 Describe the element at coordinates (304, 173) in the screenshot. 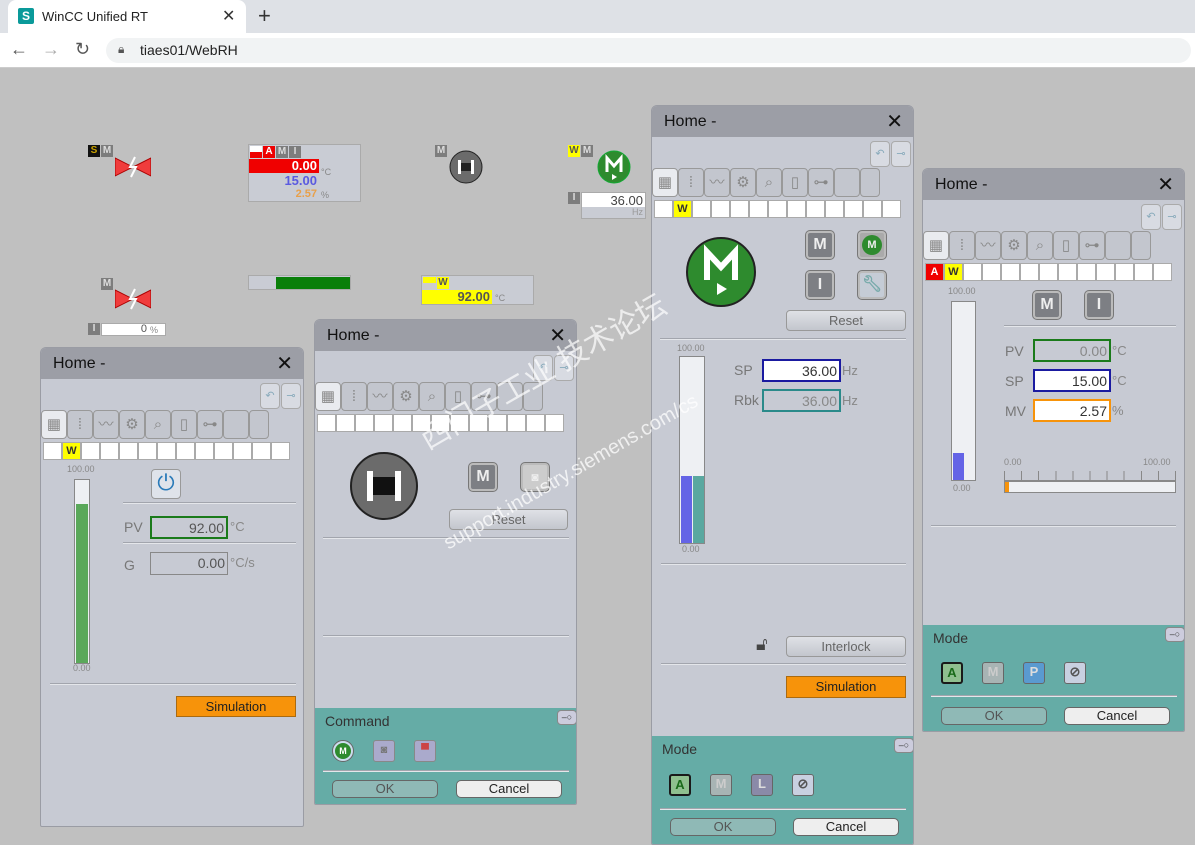

I see `pid-controller-object: A M I 0.00 °C 15.00 2.57 %` at that location.